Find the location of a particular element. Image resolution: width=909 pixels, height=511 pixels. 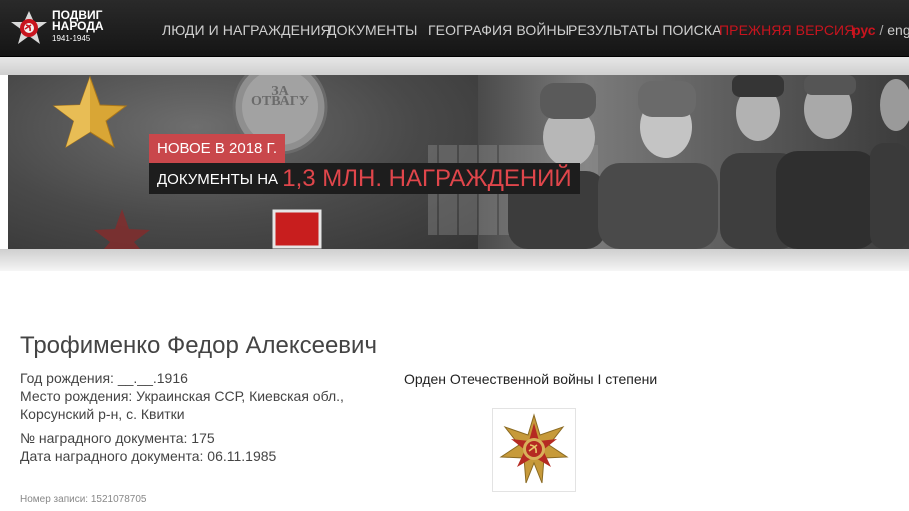

banner-documents-headline: ДОКУМЕНТЫ НА 1,3 МЛН. НАГРАЖДЕНИЙ is located at coordinates (364, 178).